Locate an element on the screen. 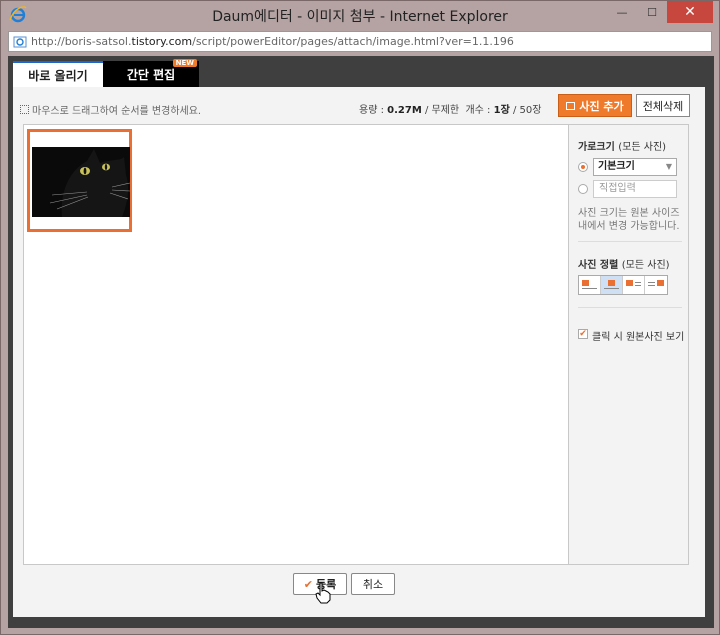 Image resolution: width=720 pixels, height=635 pixels. align-title: 사진 정렬 (모든 사진) is located at coordinates (624, 263).